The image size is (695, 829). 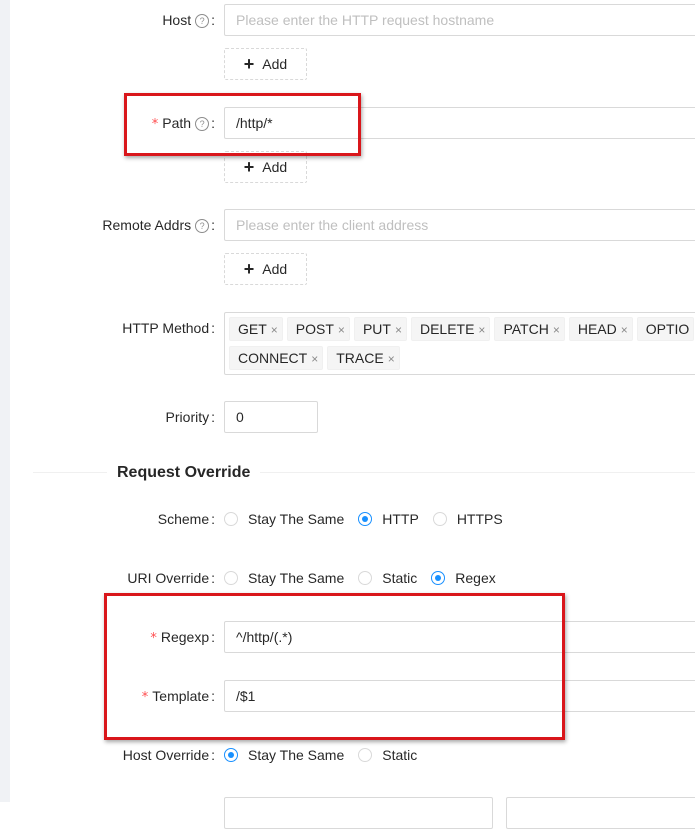 I want to click on request-override-title: Request Override, so click(x=184, y=473).